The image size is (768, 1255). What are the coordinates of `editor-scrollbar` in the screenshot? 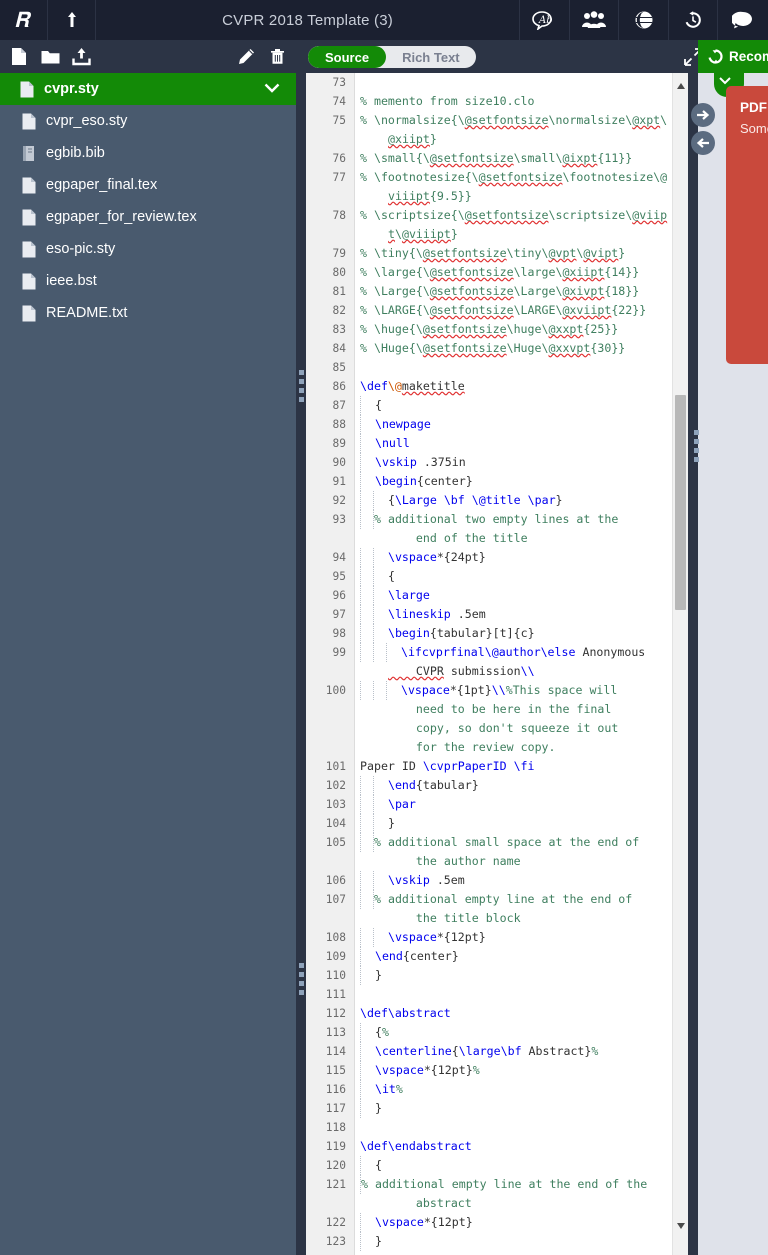 It's located at (680, 664).